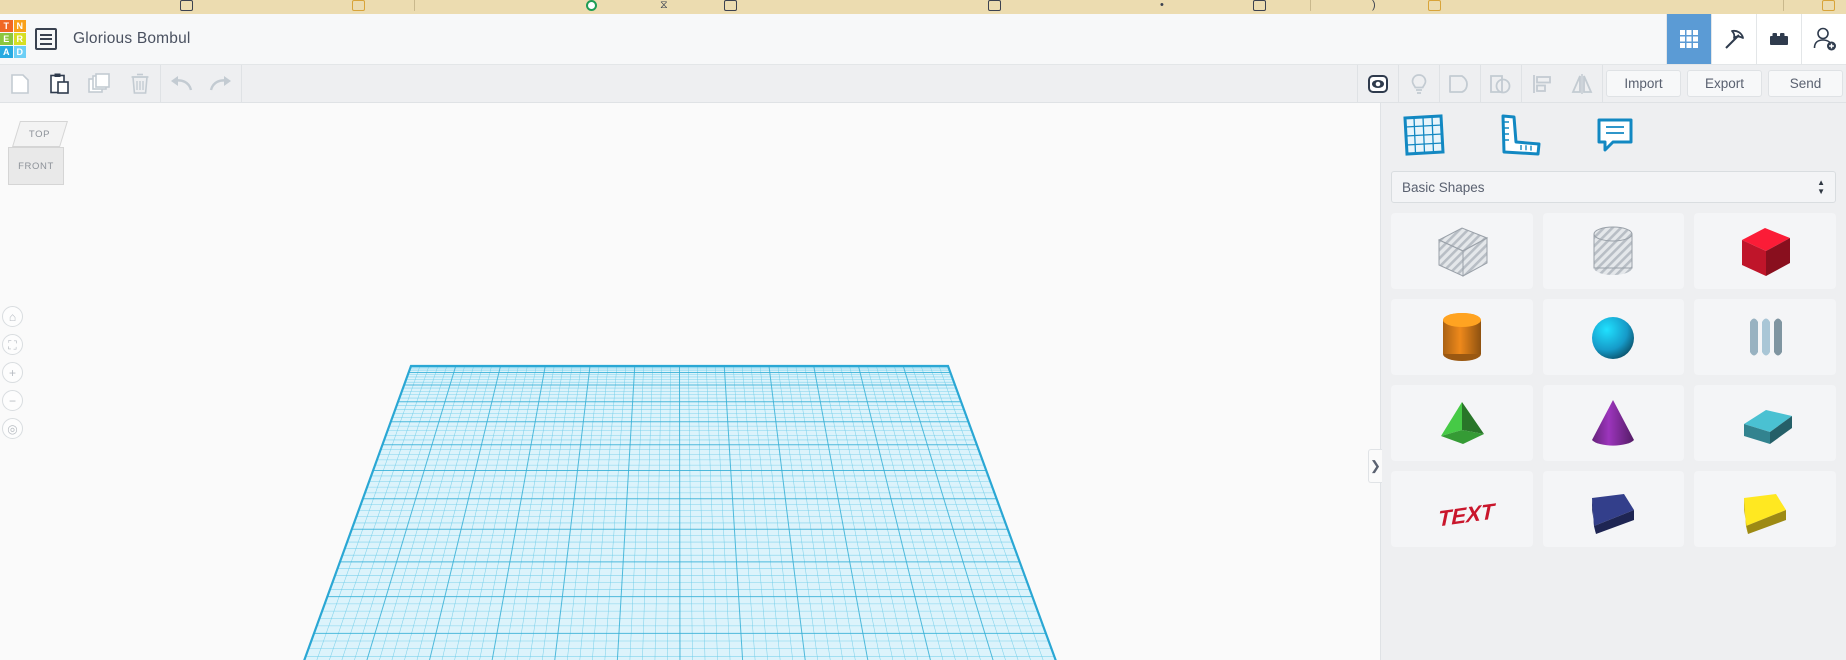 The height and width of the screenshot is (660, 1846). I want to click on note-icon, so click(1615, 135).